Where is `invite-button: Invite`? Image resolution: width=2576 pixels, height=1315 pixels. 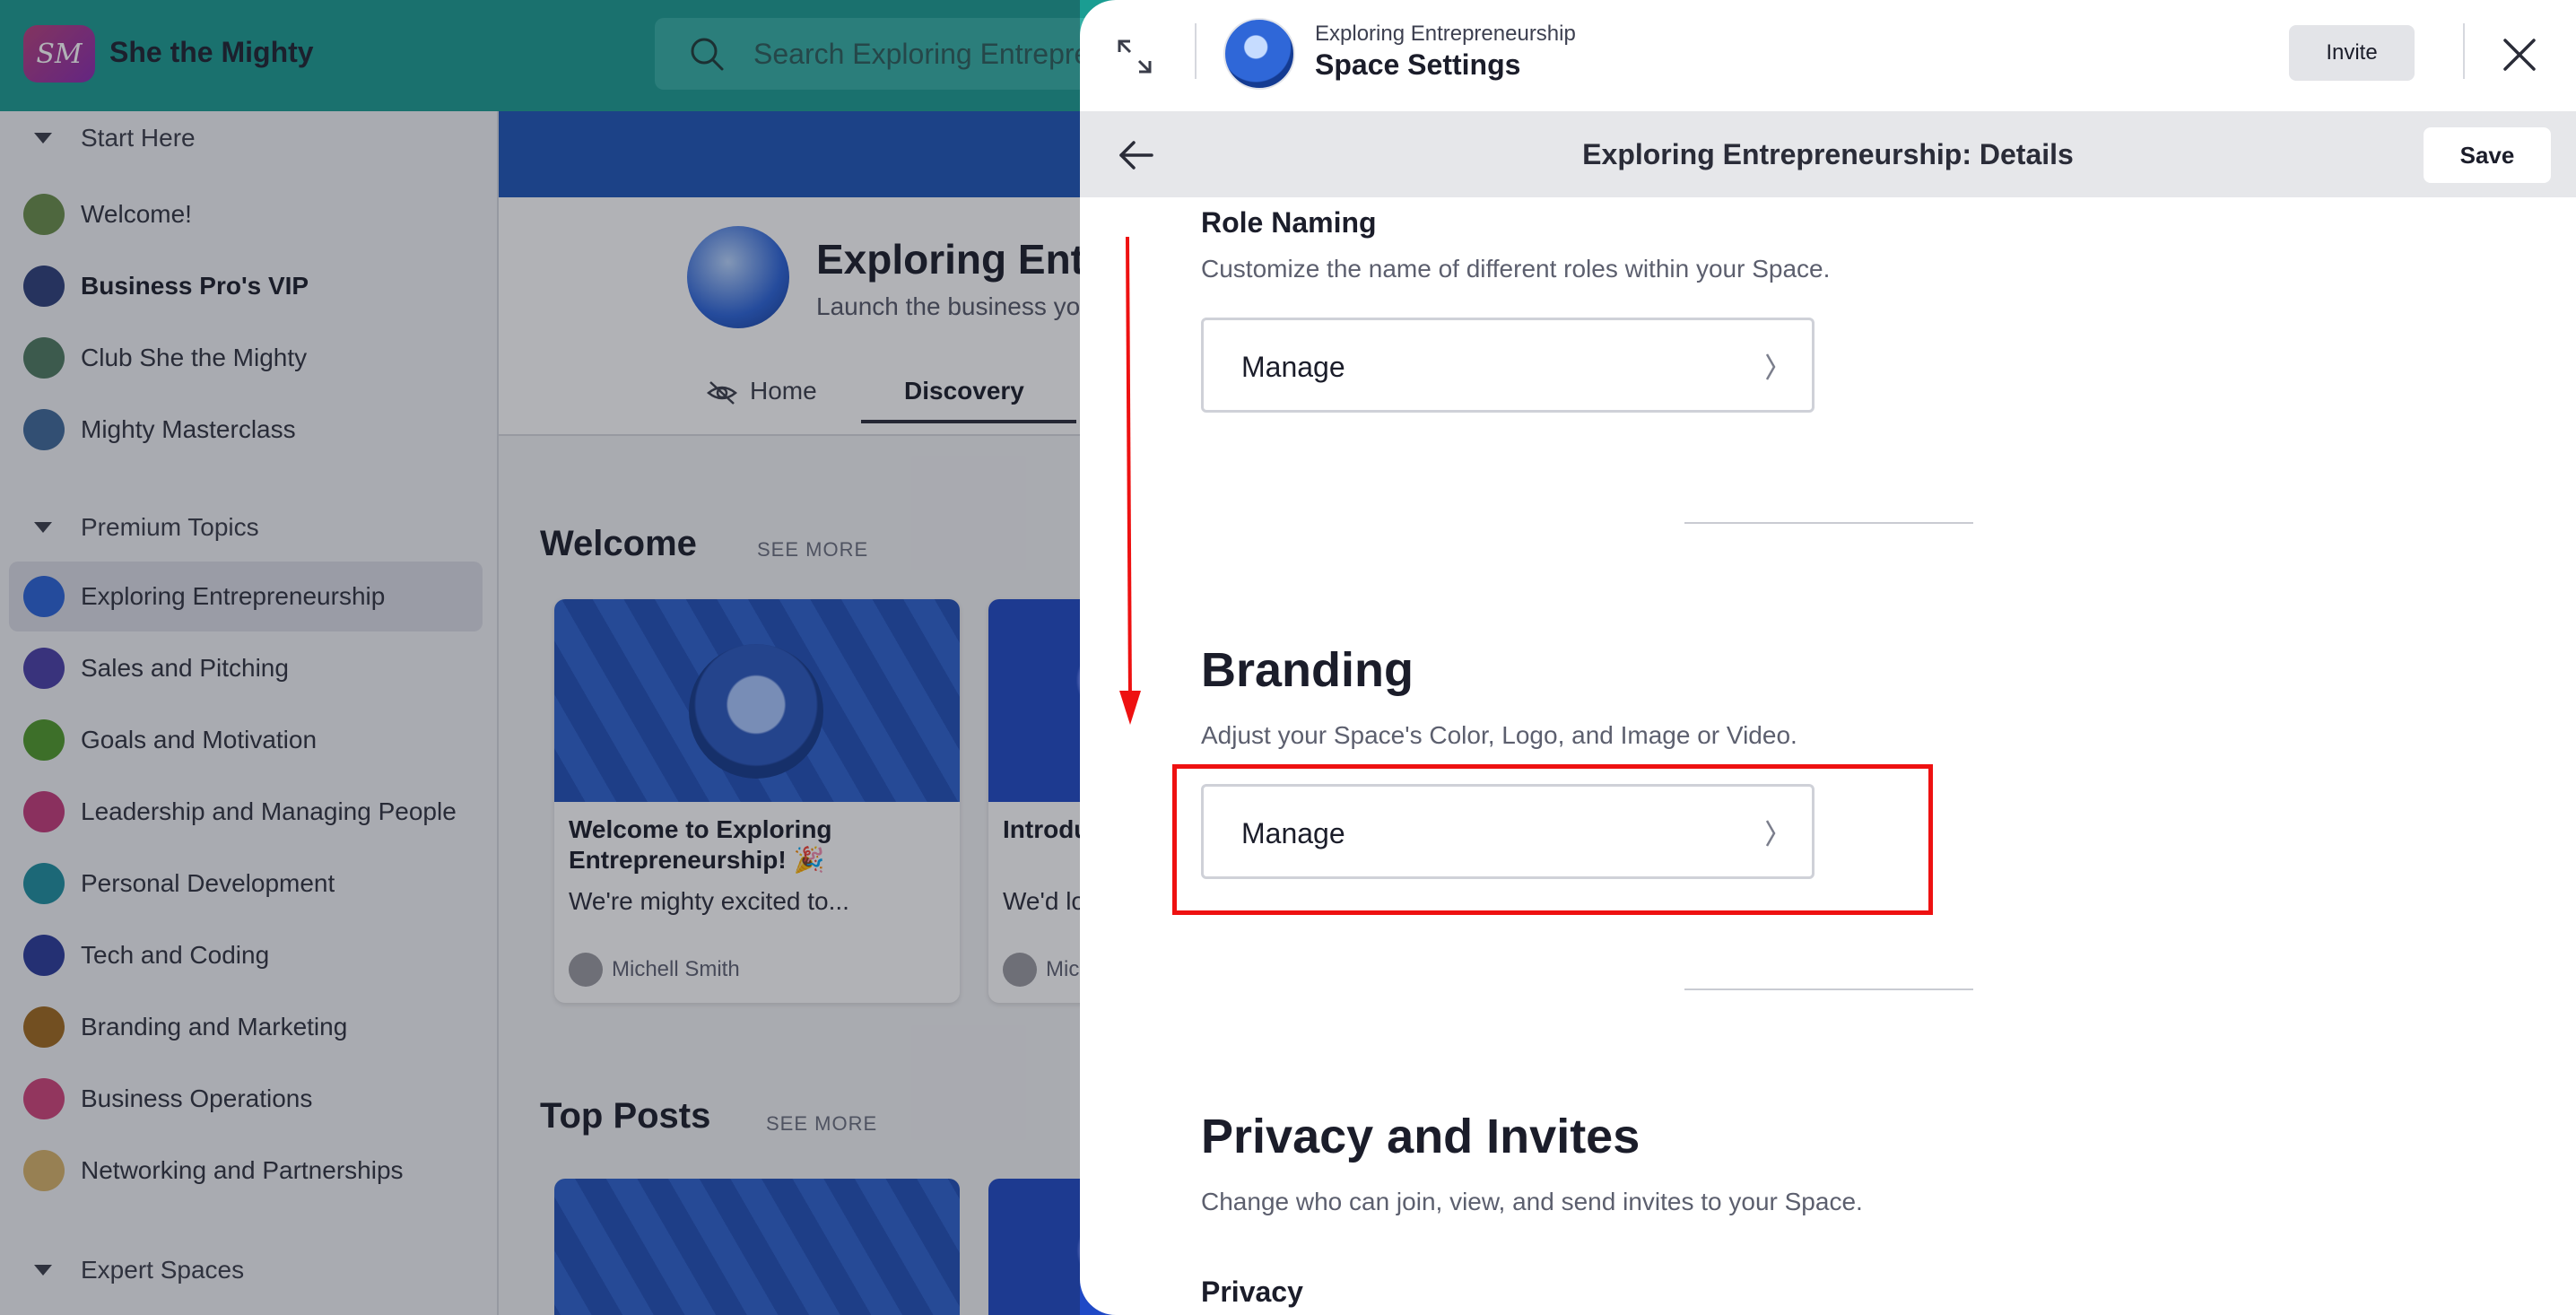 invite-button: Invite is located at coordinates (2352, 53).